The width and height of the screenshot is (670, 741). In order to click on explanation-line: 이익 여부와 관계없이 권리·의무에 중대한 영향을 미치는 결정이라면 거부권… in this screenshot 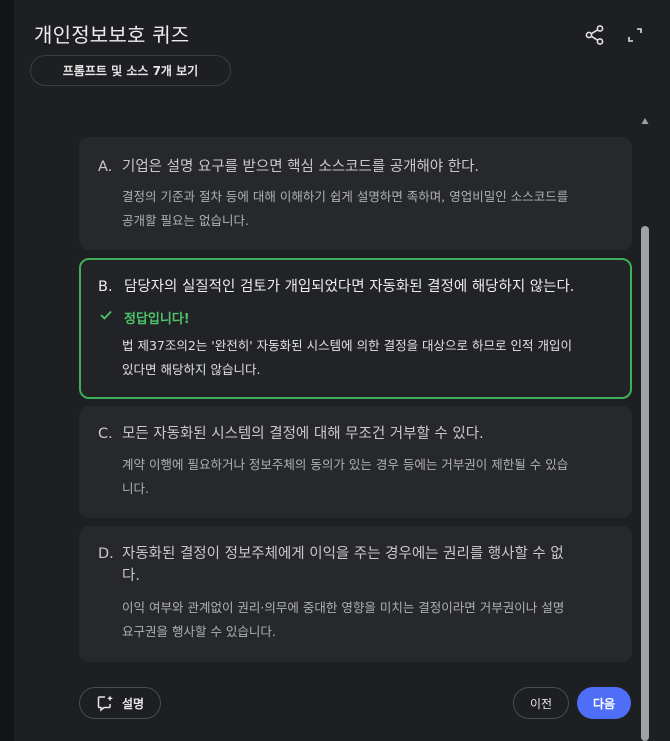, I will do `click(343, 607)`.